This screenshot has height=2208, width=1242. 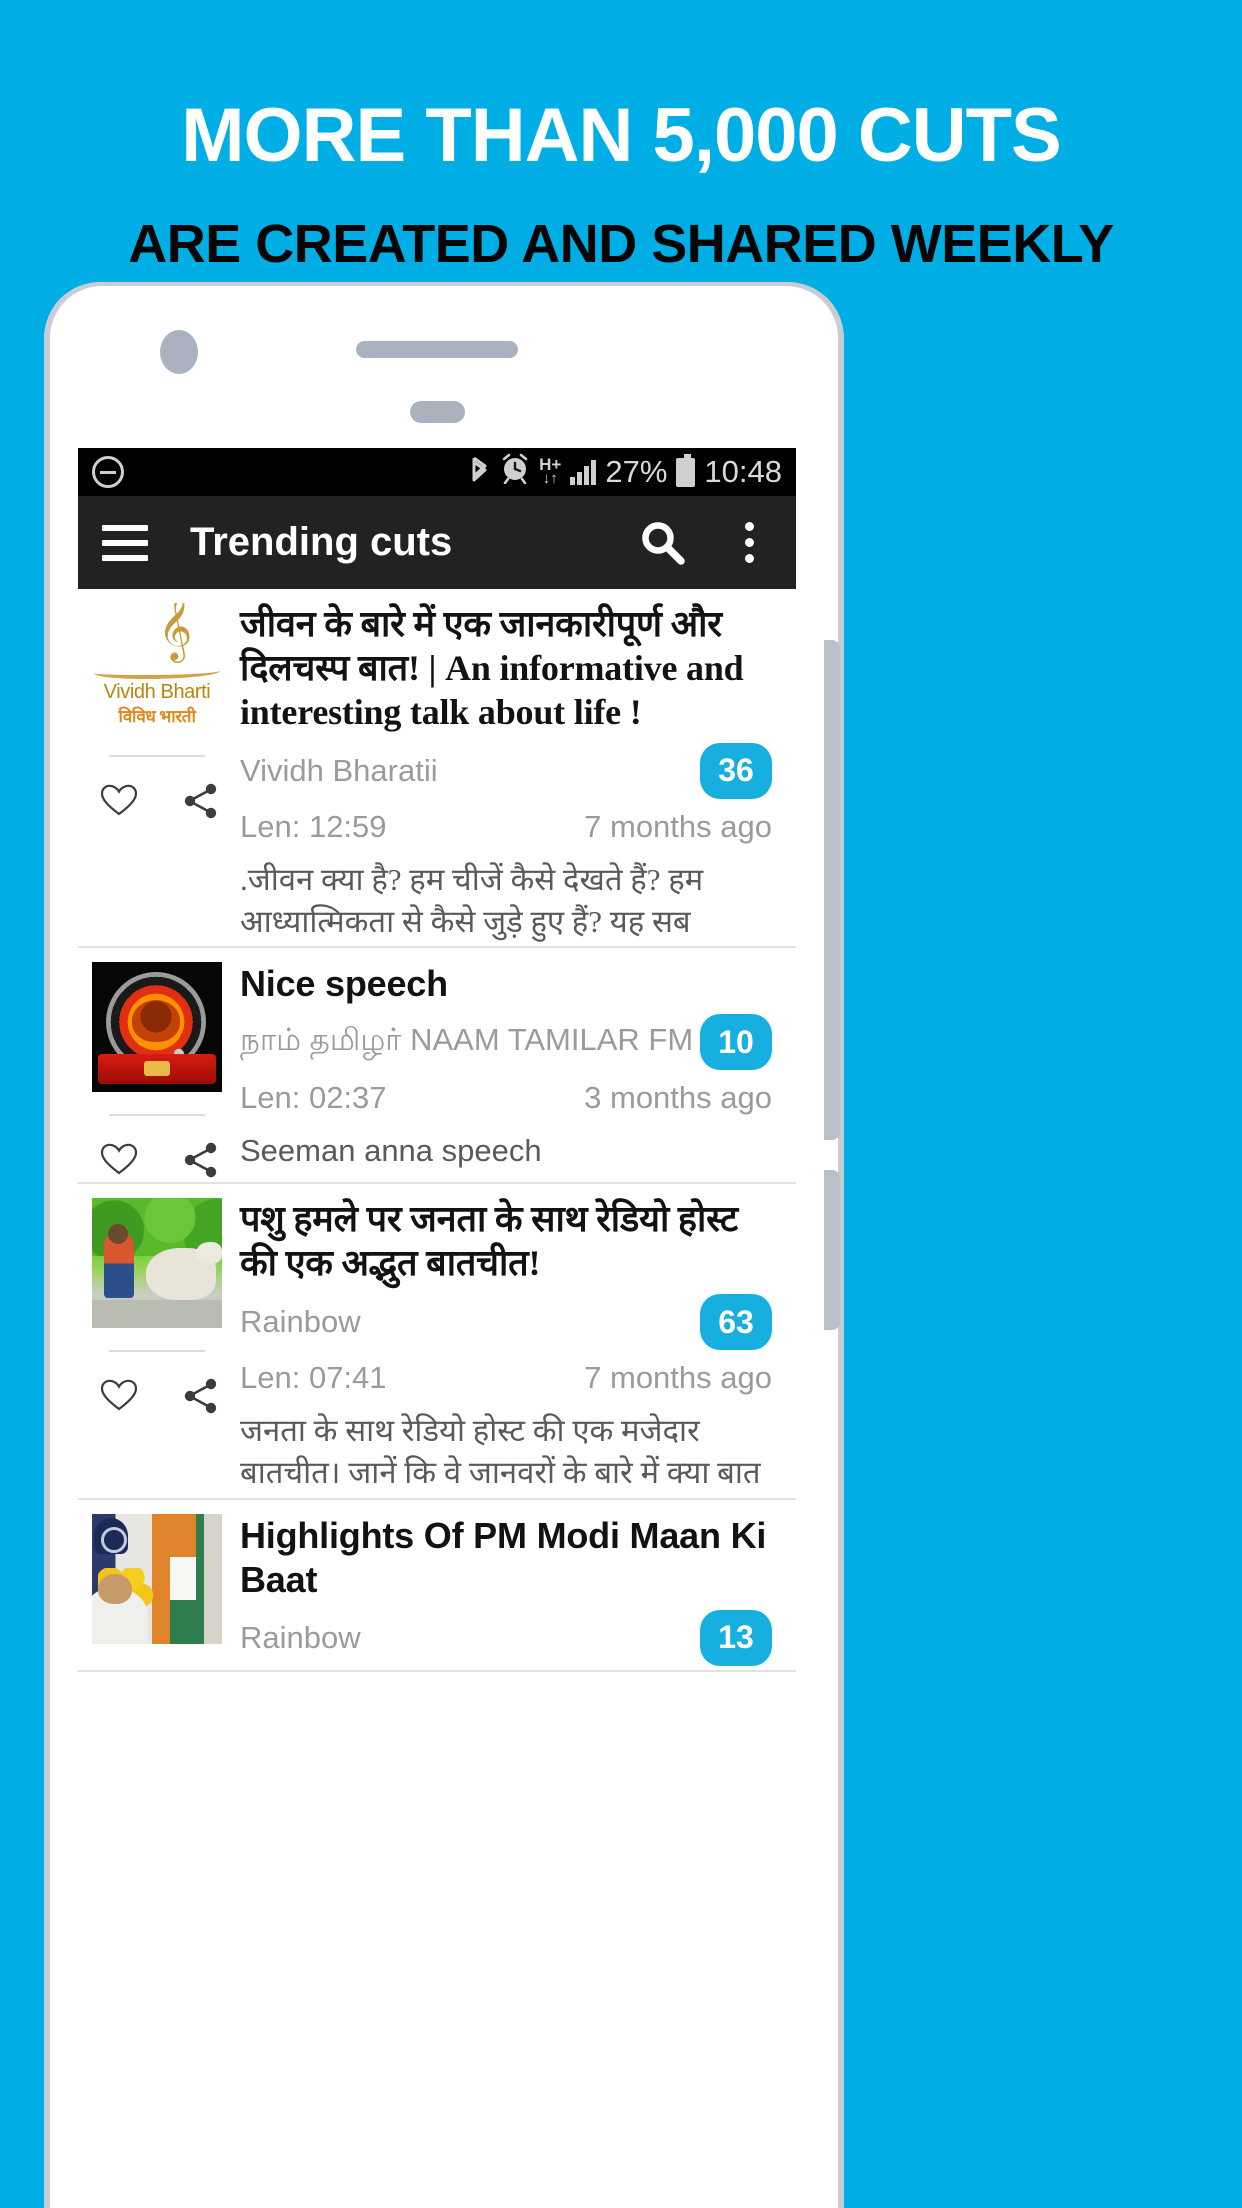 I want to click on list-item-age: 3 months ago, so click(x=678, y=1098).